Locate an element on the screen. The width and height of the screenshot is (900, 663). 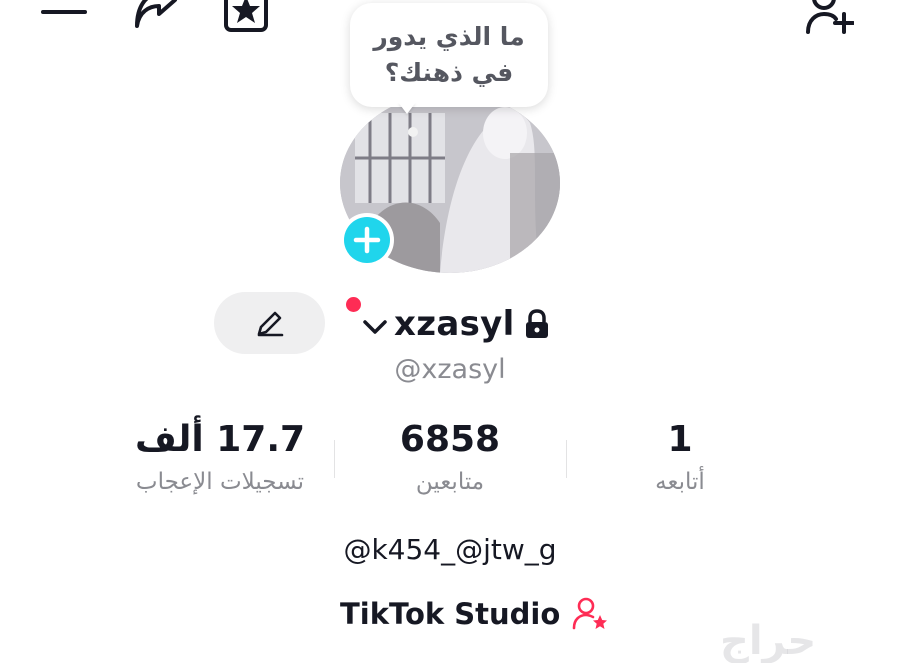
likes-count: 17.7 ألف is located at coordinates (220, 439).